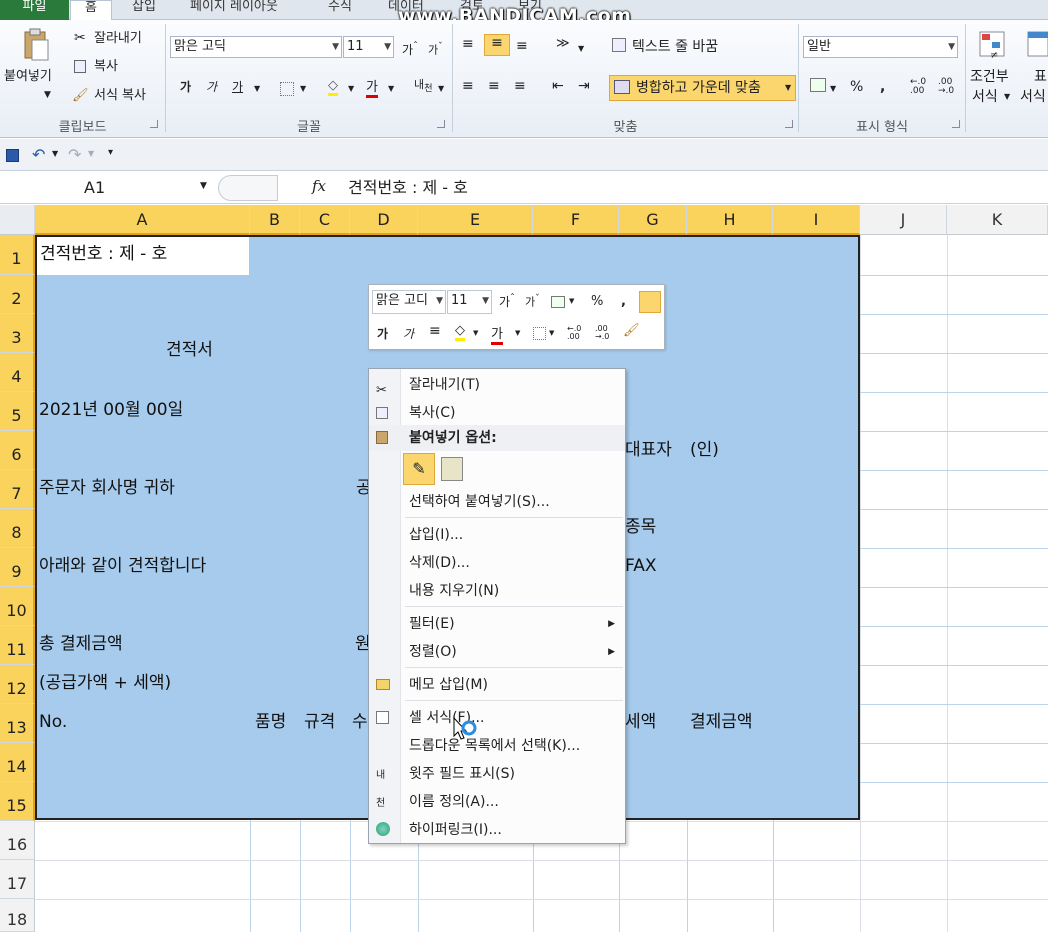  Describe the element at coordinates (360, 722) in the screenshot. I see `cell-qty: 수` at that location.